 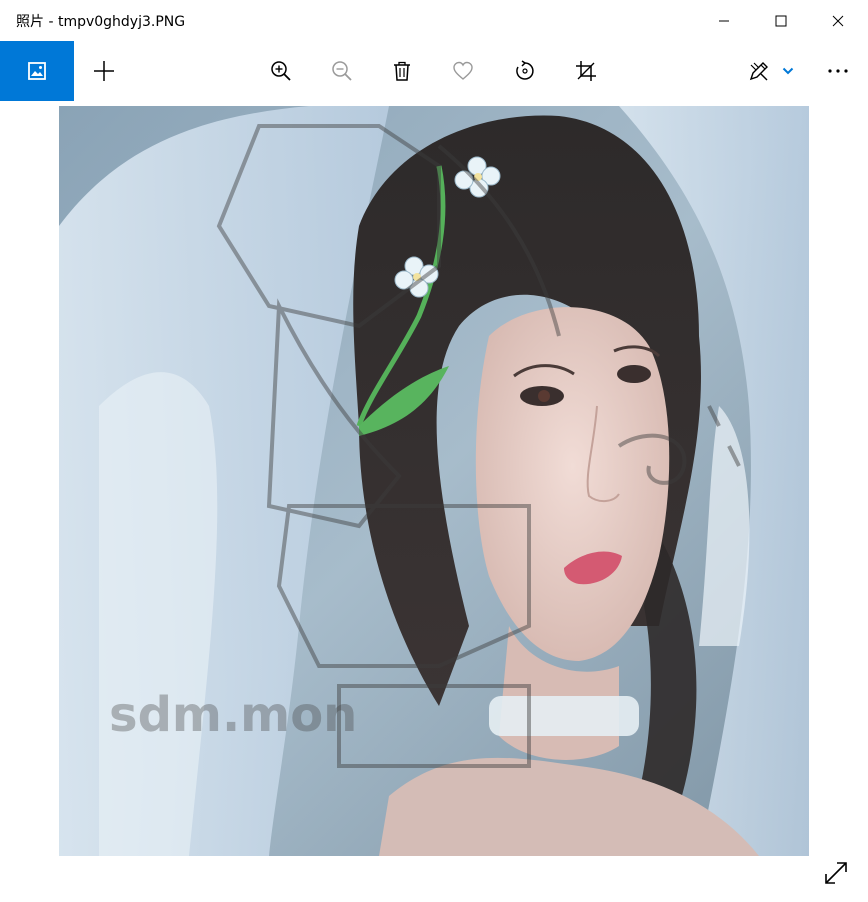 I want to click on crop-icon, so click(x=586, y=71).